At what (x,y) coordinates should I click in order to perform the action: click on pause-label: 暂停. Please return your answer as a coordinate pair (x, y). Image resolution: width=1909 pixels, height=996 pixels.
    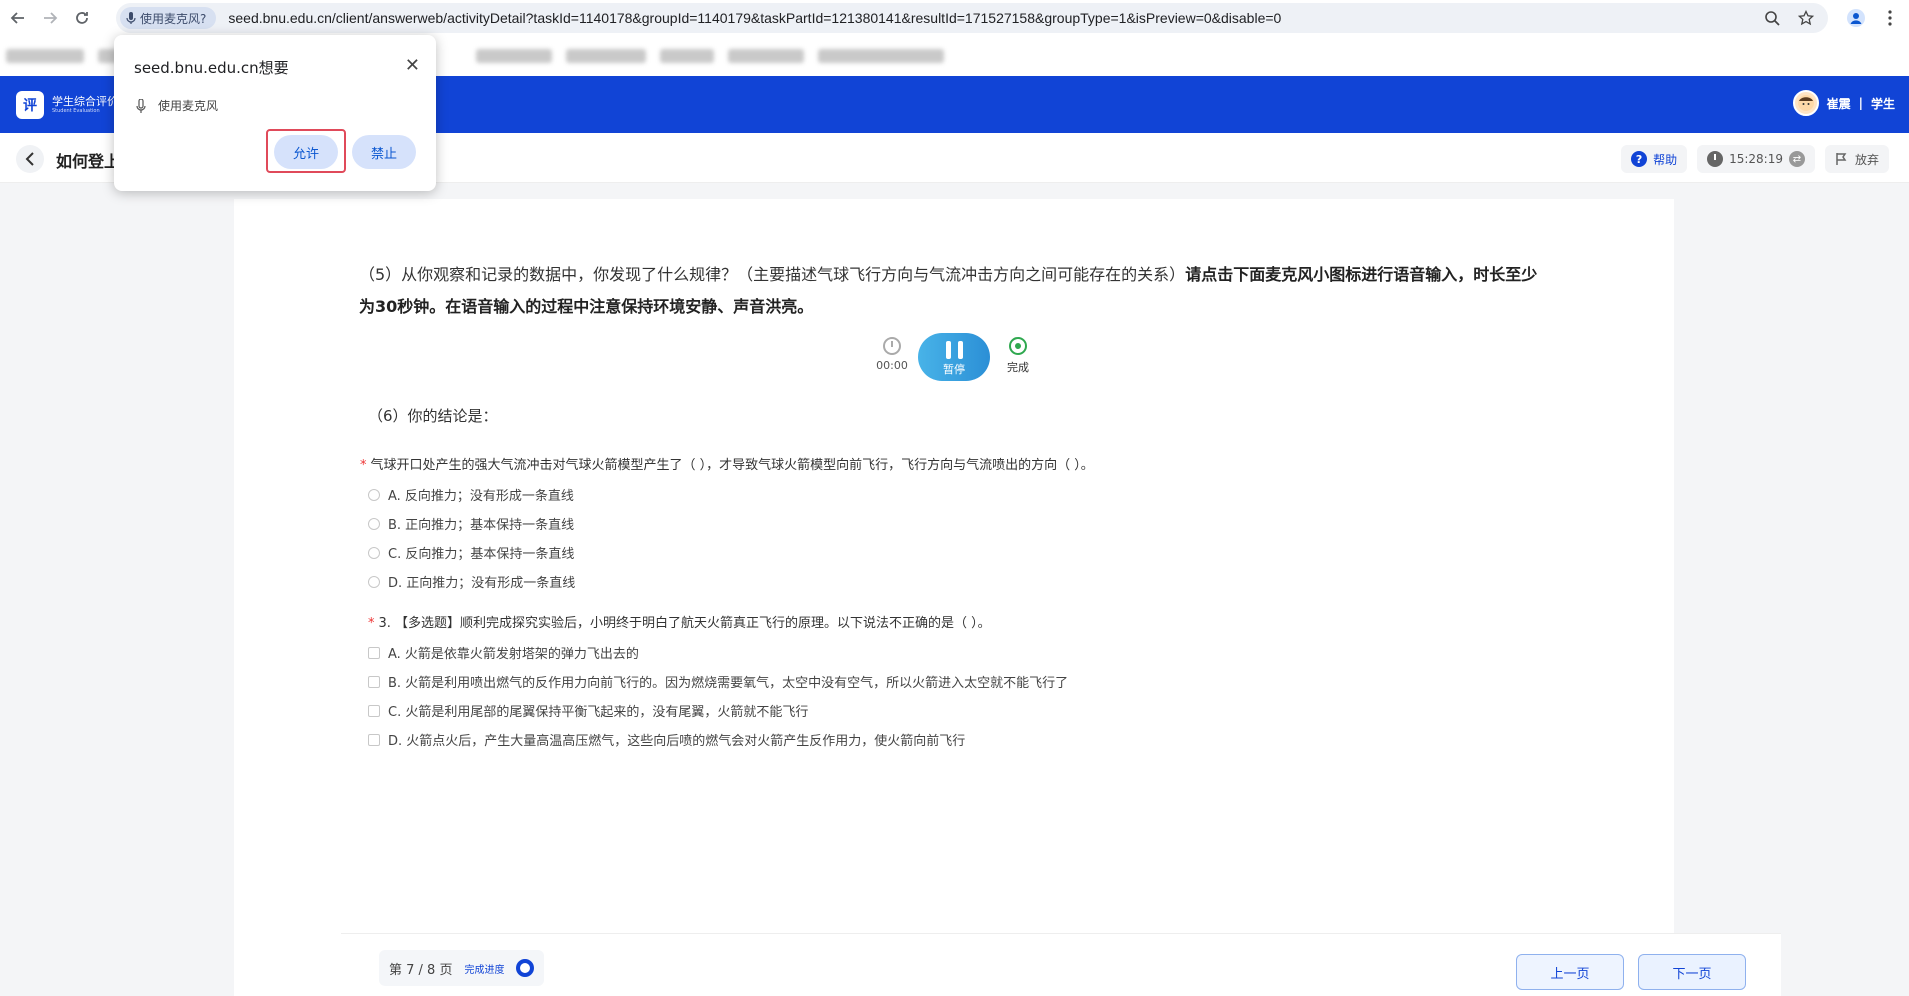
    Looking at the image, I should click on (954, 369).